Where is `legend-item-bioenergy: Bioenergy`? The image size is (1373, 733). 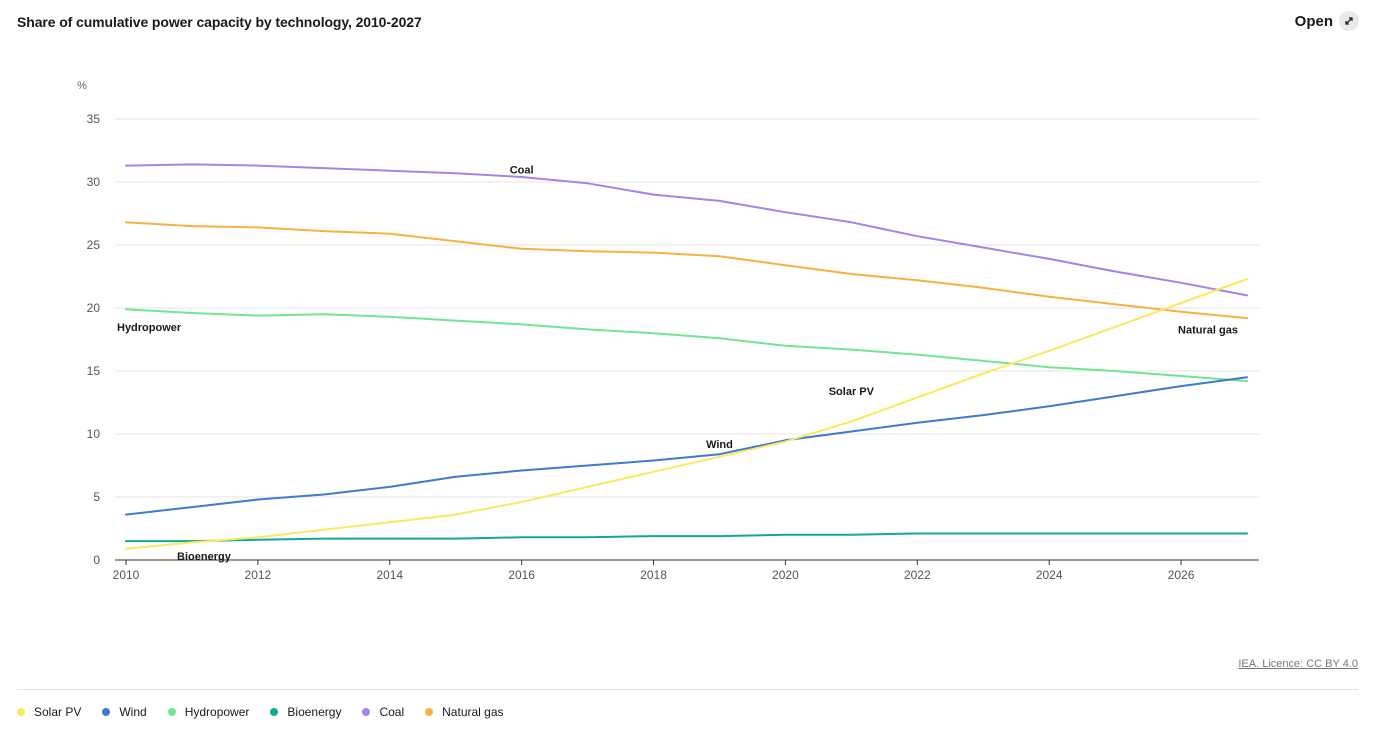 legend-item-bioenergy: Bioenergy is located at coordinates (305, 712).